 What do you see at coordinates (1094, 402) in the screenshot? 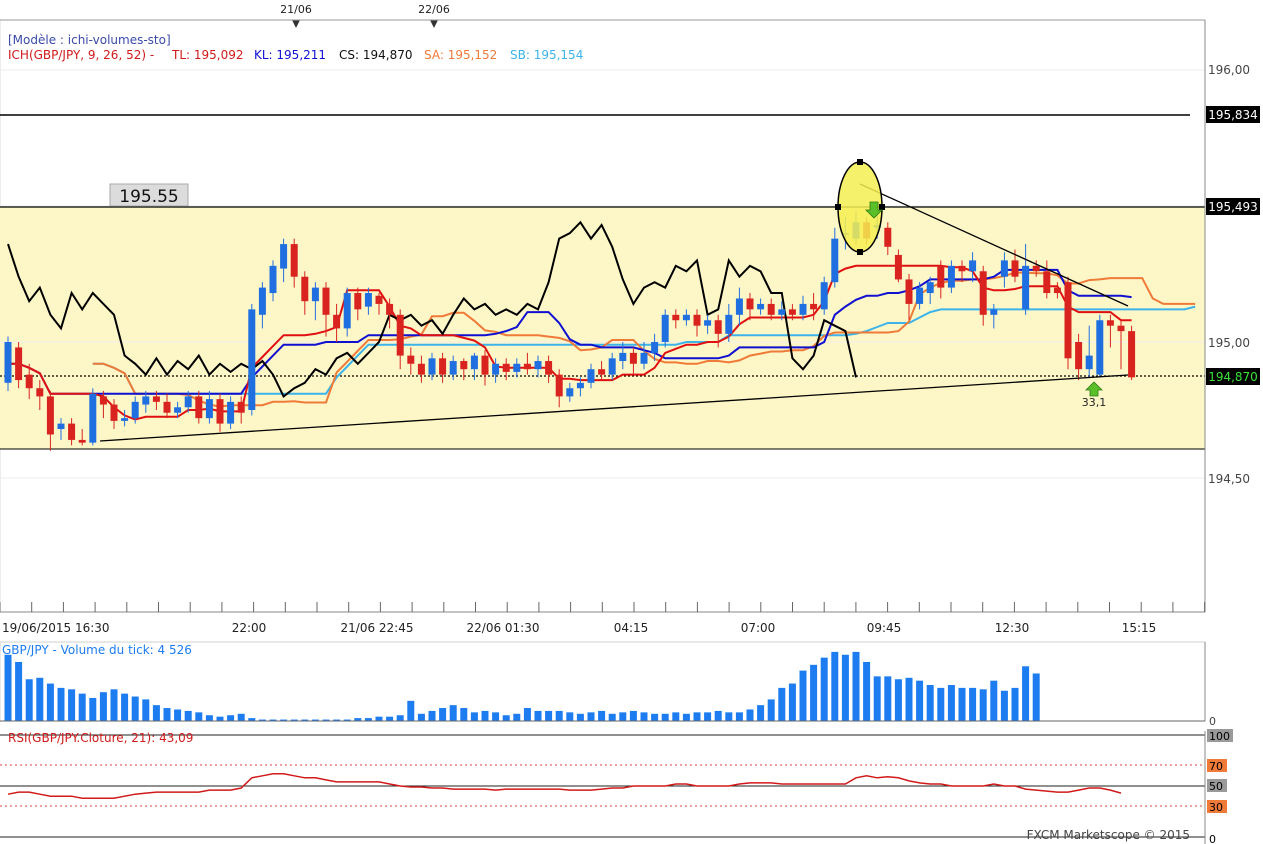
I see `annotation-value: 33,1` at bounding box center [1094, 402].